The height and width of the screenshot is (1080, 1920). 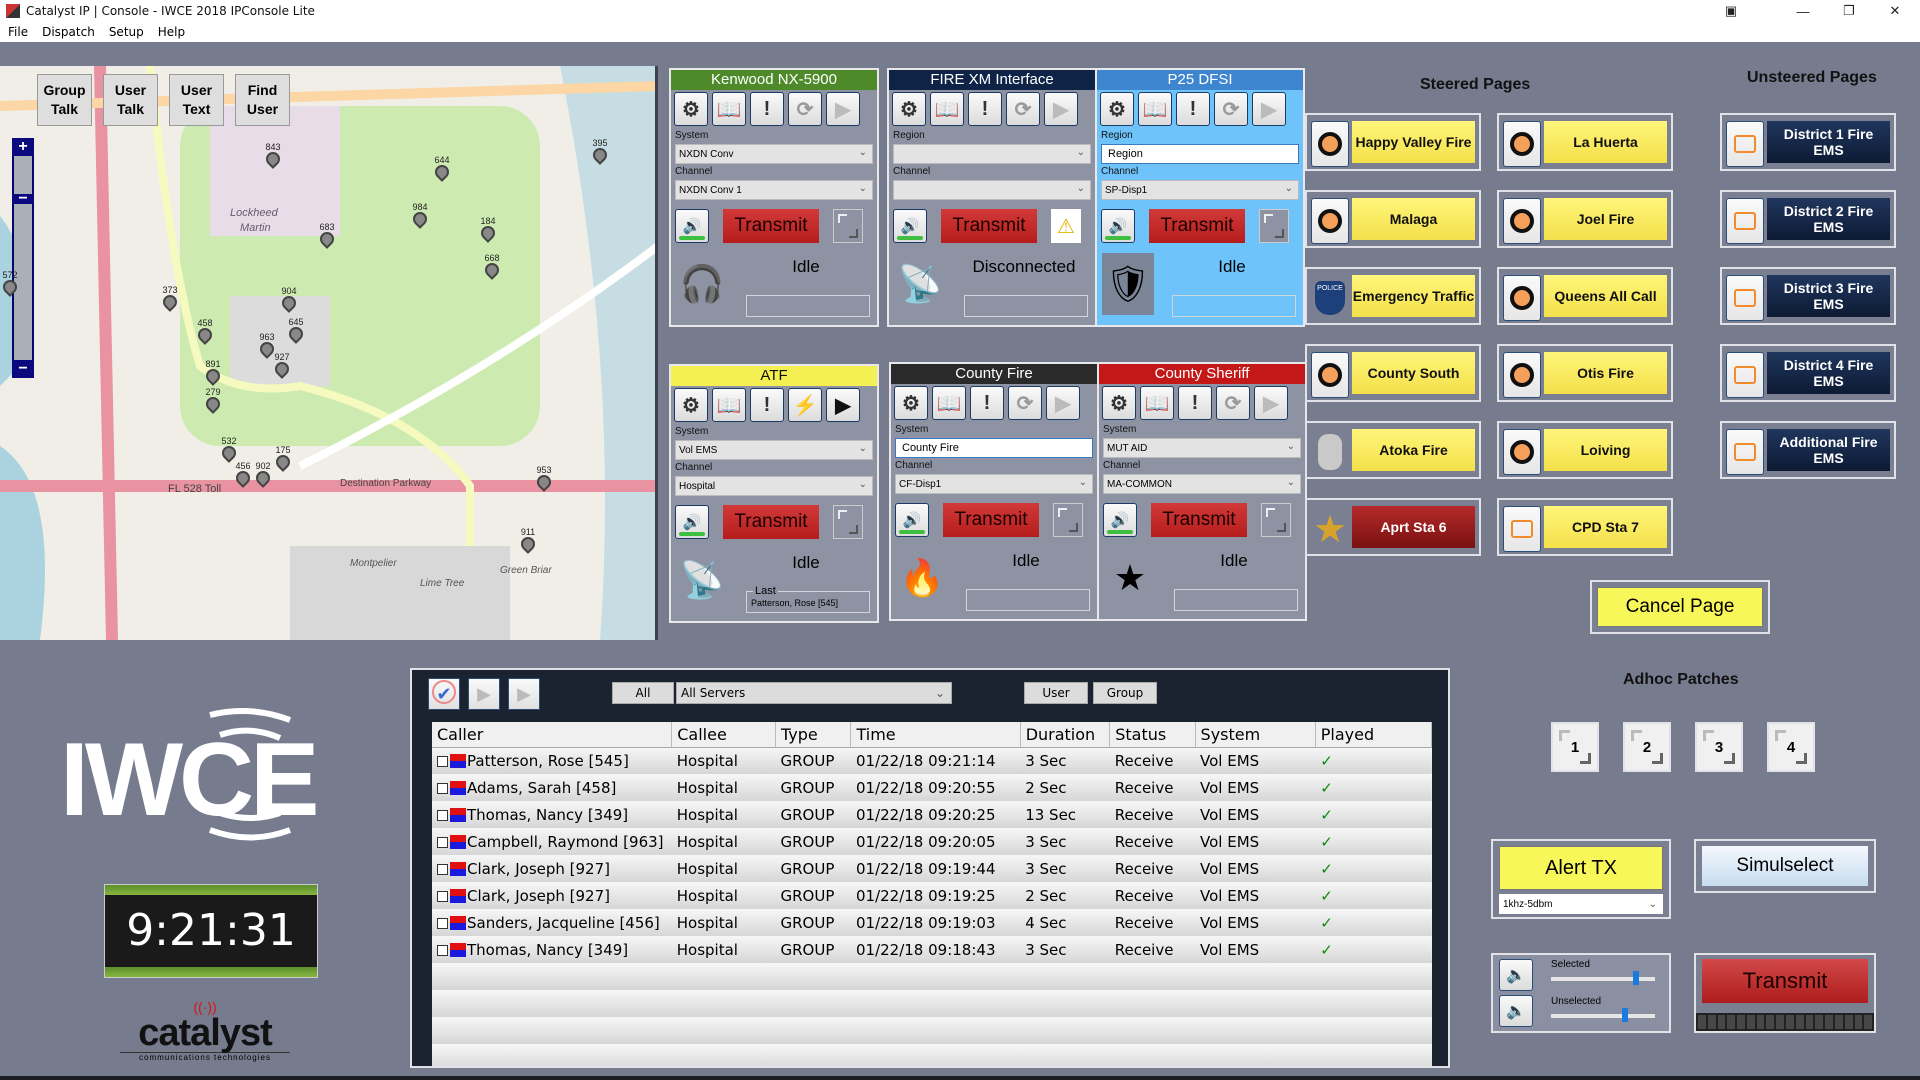 I want to click on column-header-callee: Callee, so click(x=724, y=735).